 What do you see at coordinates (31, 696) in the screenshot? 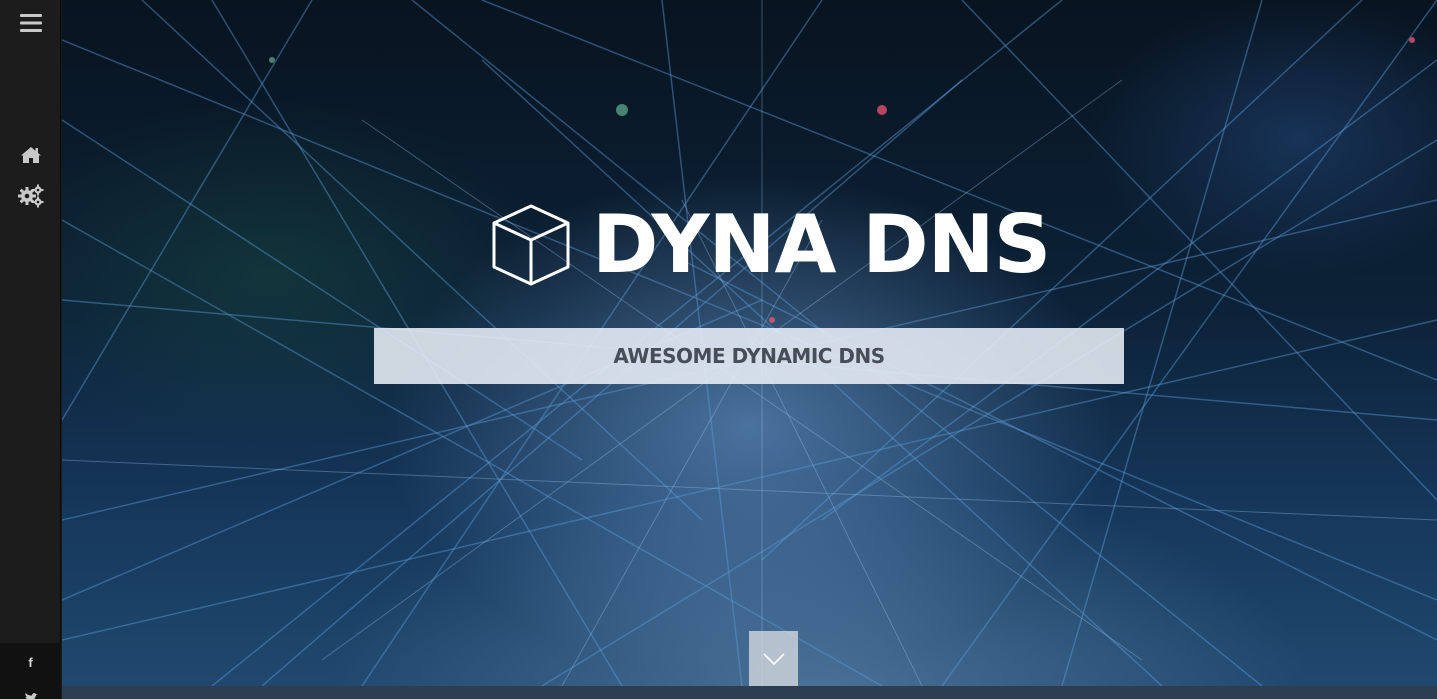
I see `twitter-icon` at bounding box center [31, 696].